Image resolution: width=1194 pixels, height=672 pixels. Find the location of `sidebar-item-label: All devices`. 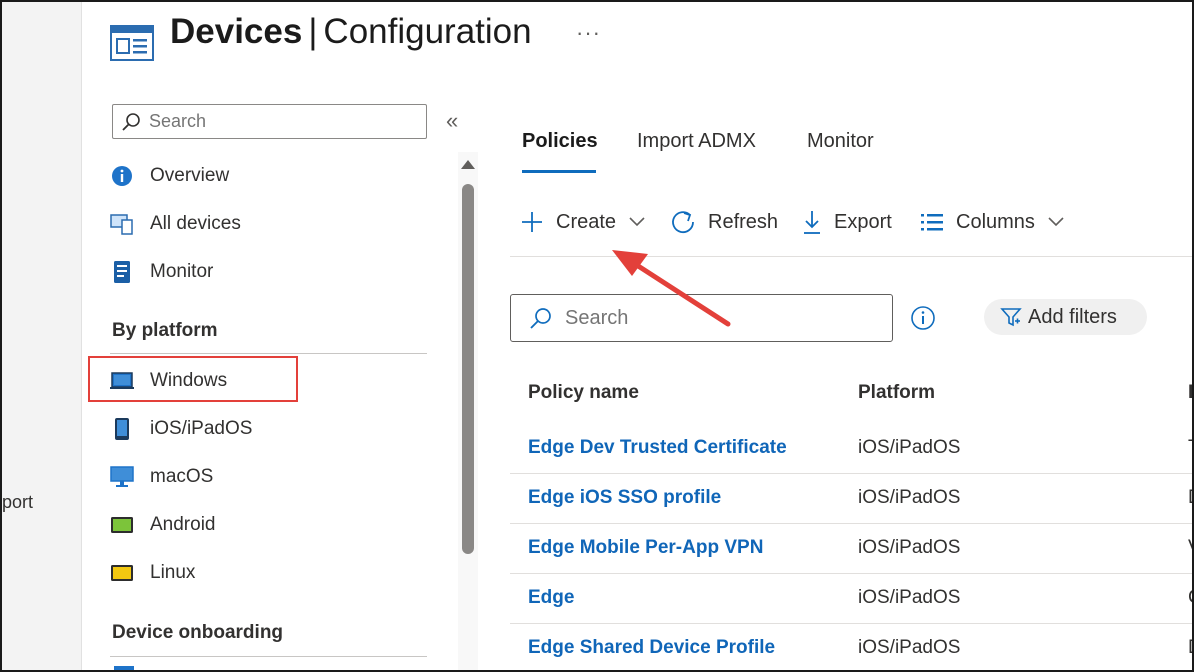

sidebar-item-label: All devices is located at coordinates (195, 223).